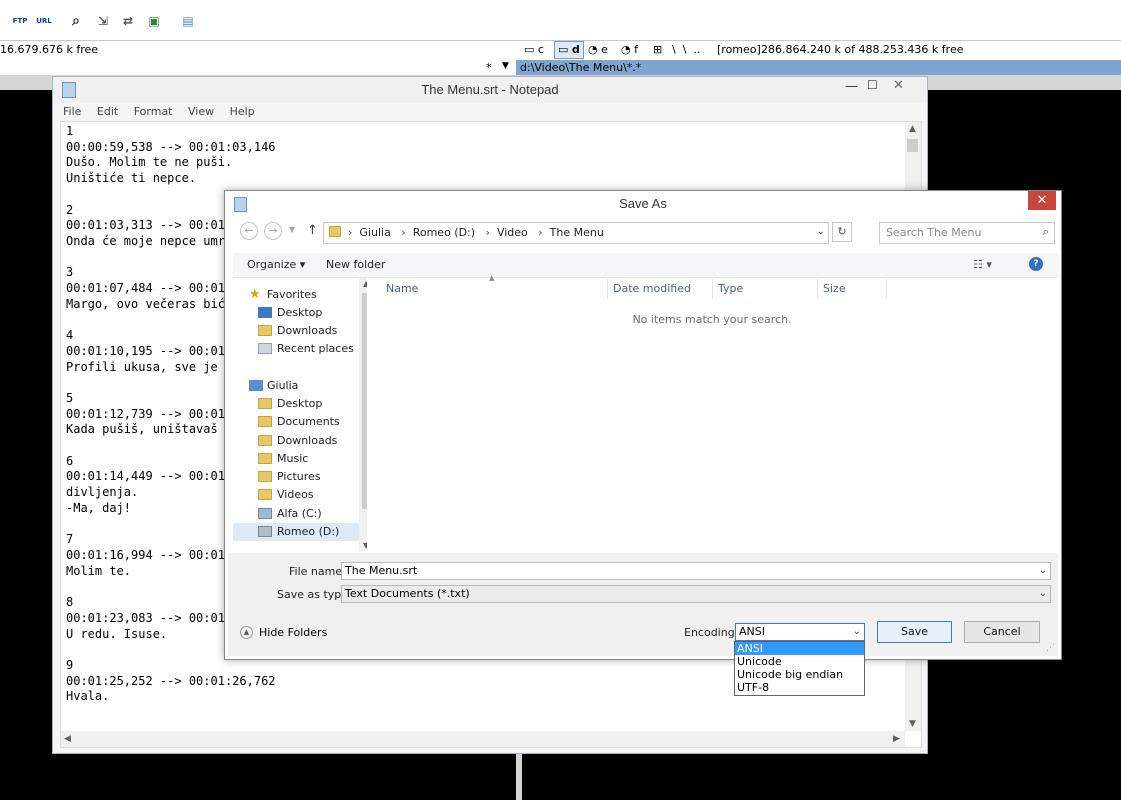 The image size is (1121, 800). Describe the element at coordinates (44, 21) in the screenshot. I see `url-icon: URL` at that location.